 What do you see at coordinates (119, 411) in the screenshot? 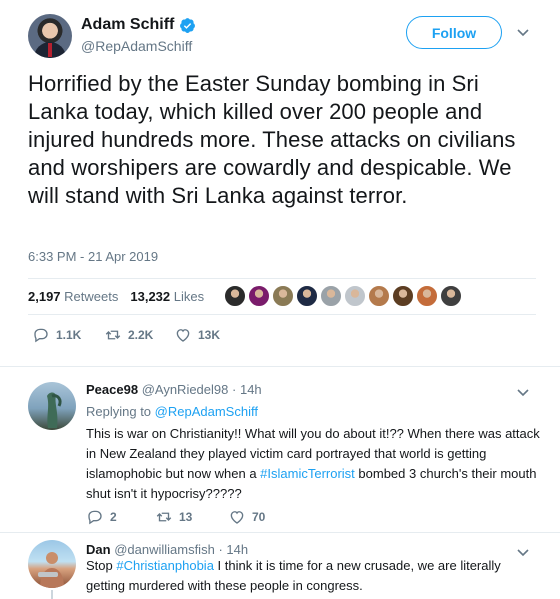
I see `replying-to-label: Replying to` at bounding box center [119, 411].